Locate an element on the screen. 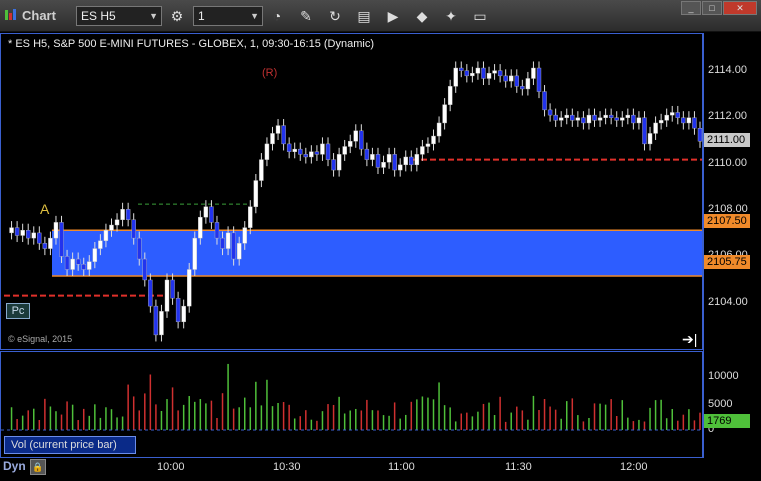 This screenshot has height=481, width=761. price-tick: 2110.00 is located at coordinates (727, 163).